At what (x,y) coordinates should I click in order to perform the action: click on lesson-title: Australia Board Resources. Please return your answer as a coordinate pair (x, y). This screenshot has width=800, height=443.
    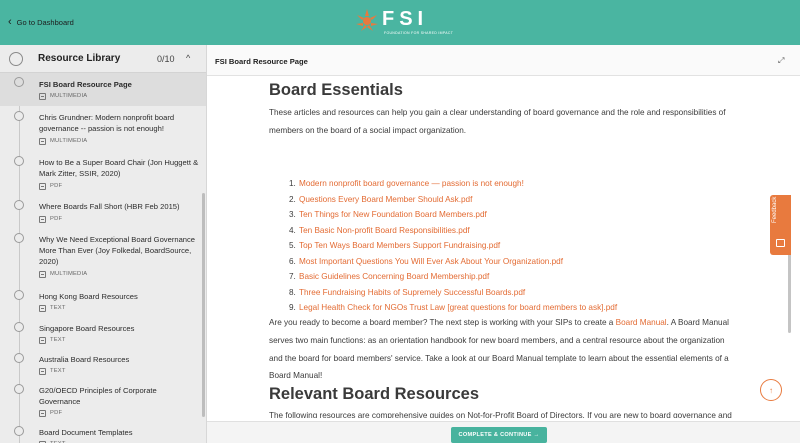
    Looking at the image, I should click on (84, 359).